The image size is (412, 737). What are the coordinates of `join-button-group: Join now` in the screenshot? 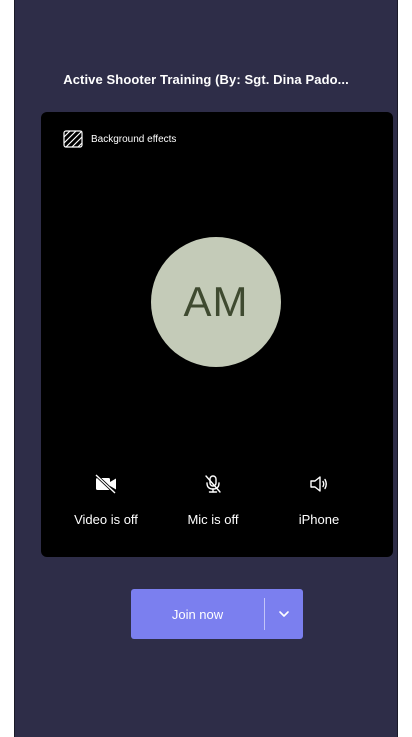 It's located at (217, 614).